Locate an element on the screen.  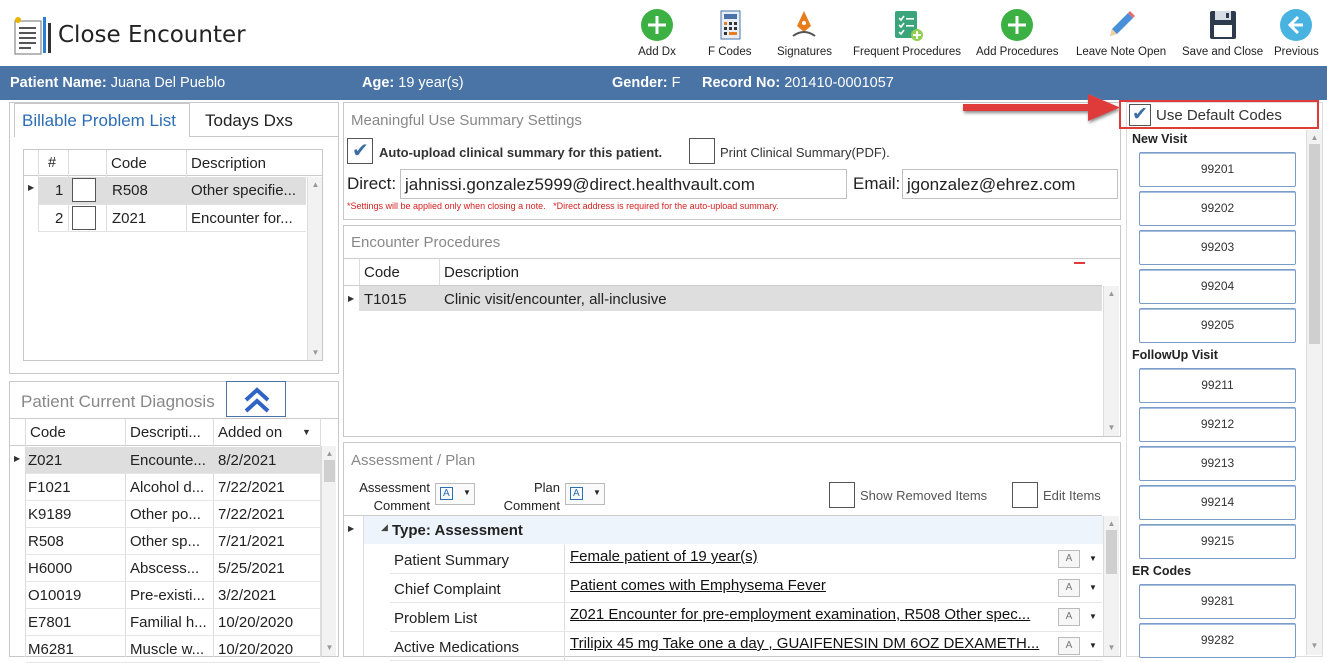
row-num: 1 is located at coordinates (59, 190).